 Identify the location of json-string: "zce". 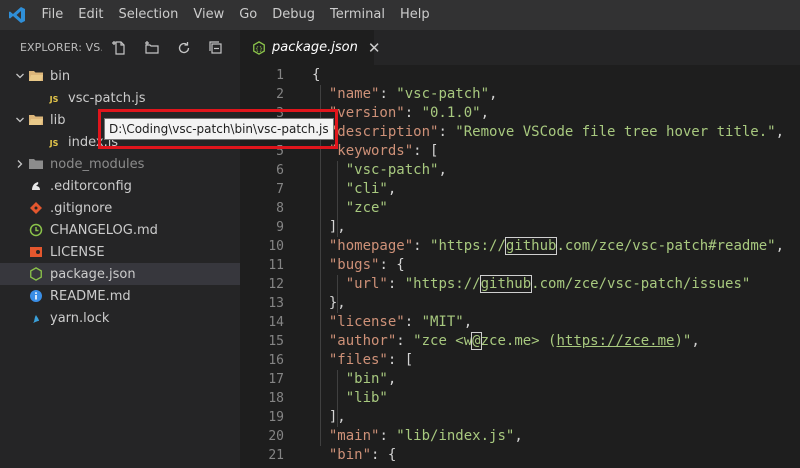
(366, 208).